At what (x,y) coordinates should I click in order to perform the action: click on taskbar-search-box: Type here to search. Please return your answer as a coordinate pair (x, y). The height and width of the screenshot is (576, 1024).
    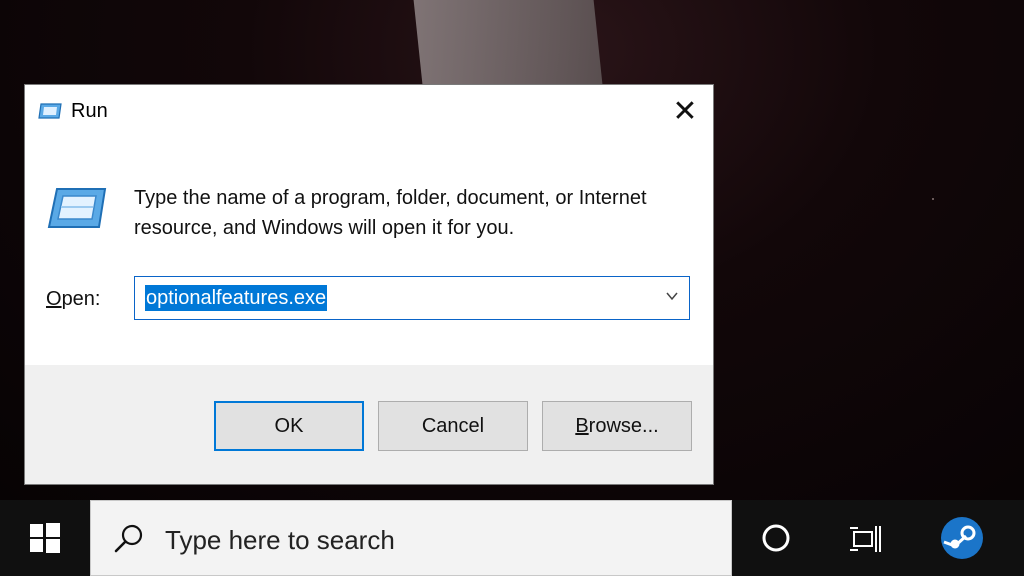
    Looking at the image, I should click on (411, 538).